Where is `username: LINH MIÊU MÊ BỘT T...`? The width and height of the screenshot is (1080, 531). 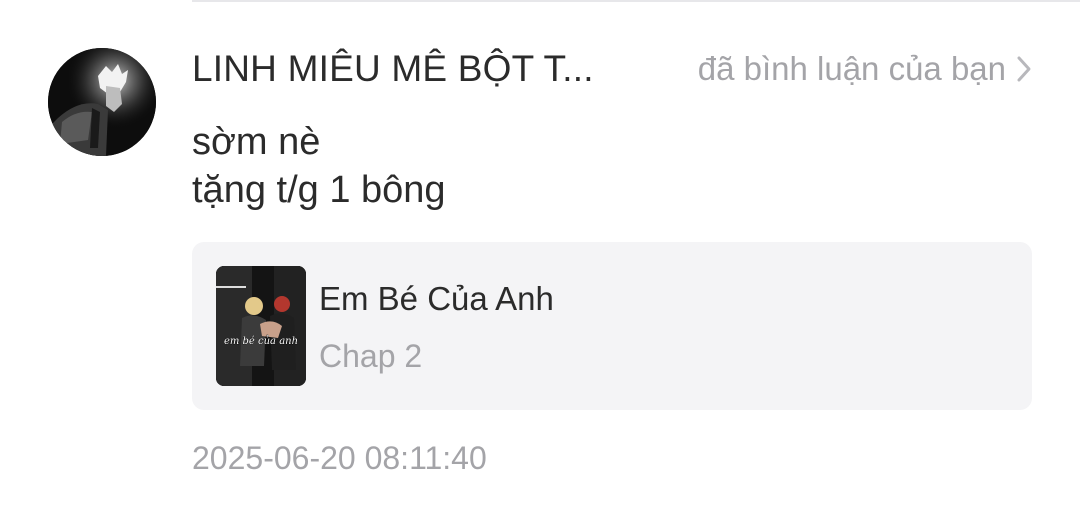 username: LINH MIÊU MÊ BỘT T... is located at coordinates (393, 69).